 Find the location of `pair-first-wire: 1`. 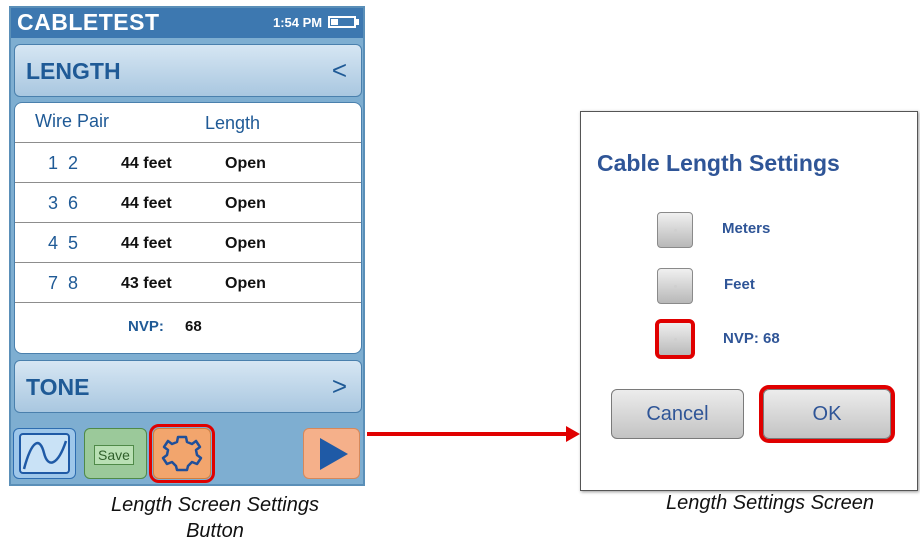

pair-first-wire: 1 is located at coordinates (53, 163).